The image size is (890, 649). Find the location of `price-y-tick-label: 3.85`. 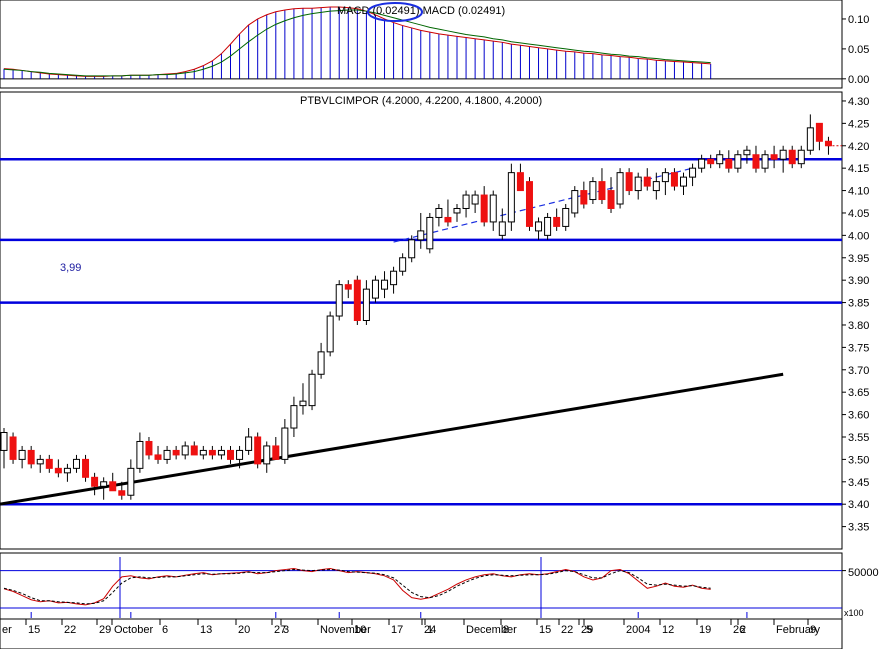

price-y-tick-label: 3.85 is located at coordinates (858, 304).